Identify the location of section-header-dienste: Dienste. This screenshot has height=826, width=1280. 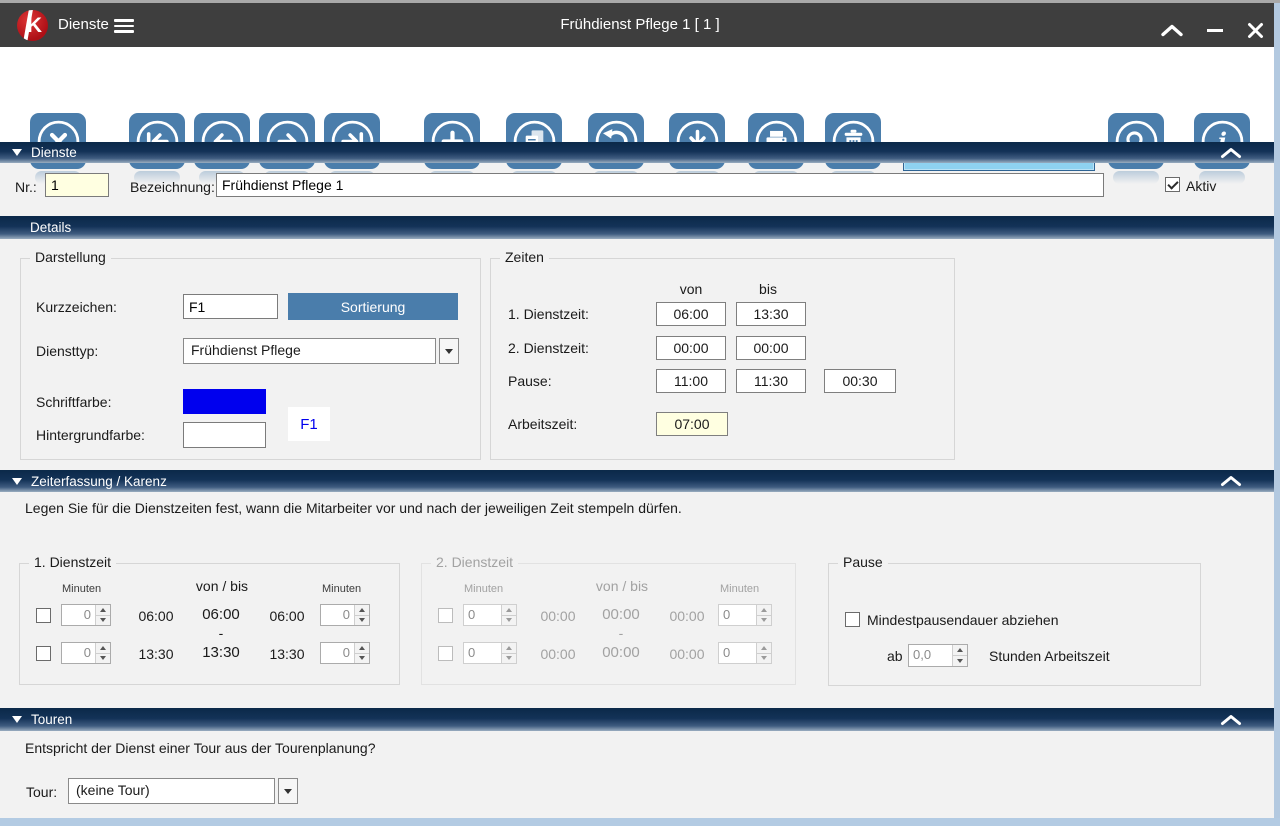
(637, 152).